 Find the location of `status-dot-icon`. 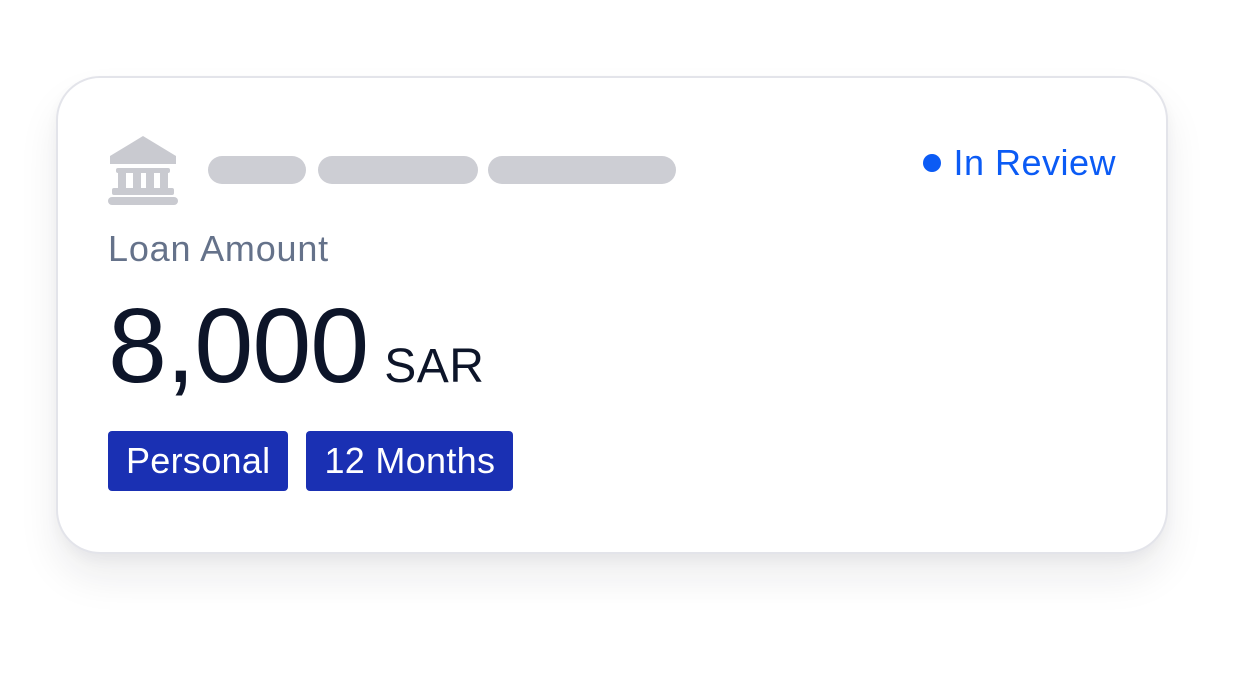

status-dot-icon is located at coordinates (932, 163).